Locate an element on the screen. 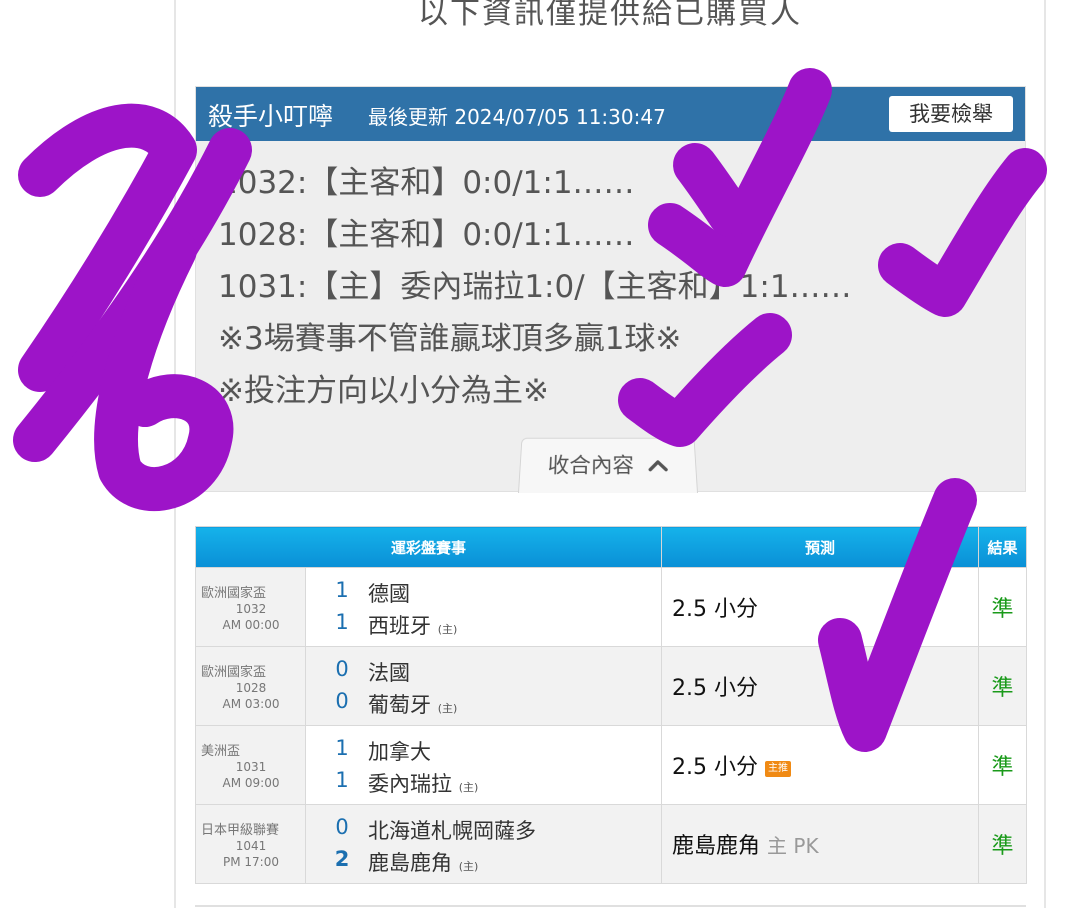  home-team-wrap: 委內瑞拉 (主) is located at coordinates (423, 783).